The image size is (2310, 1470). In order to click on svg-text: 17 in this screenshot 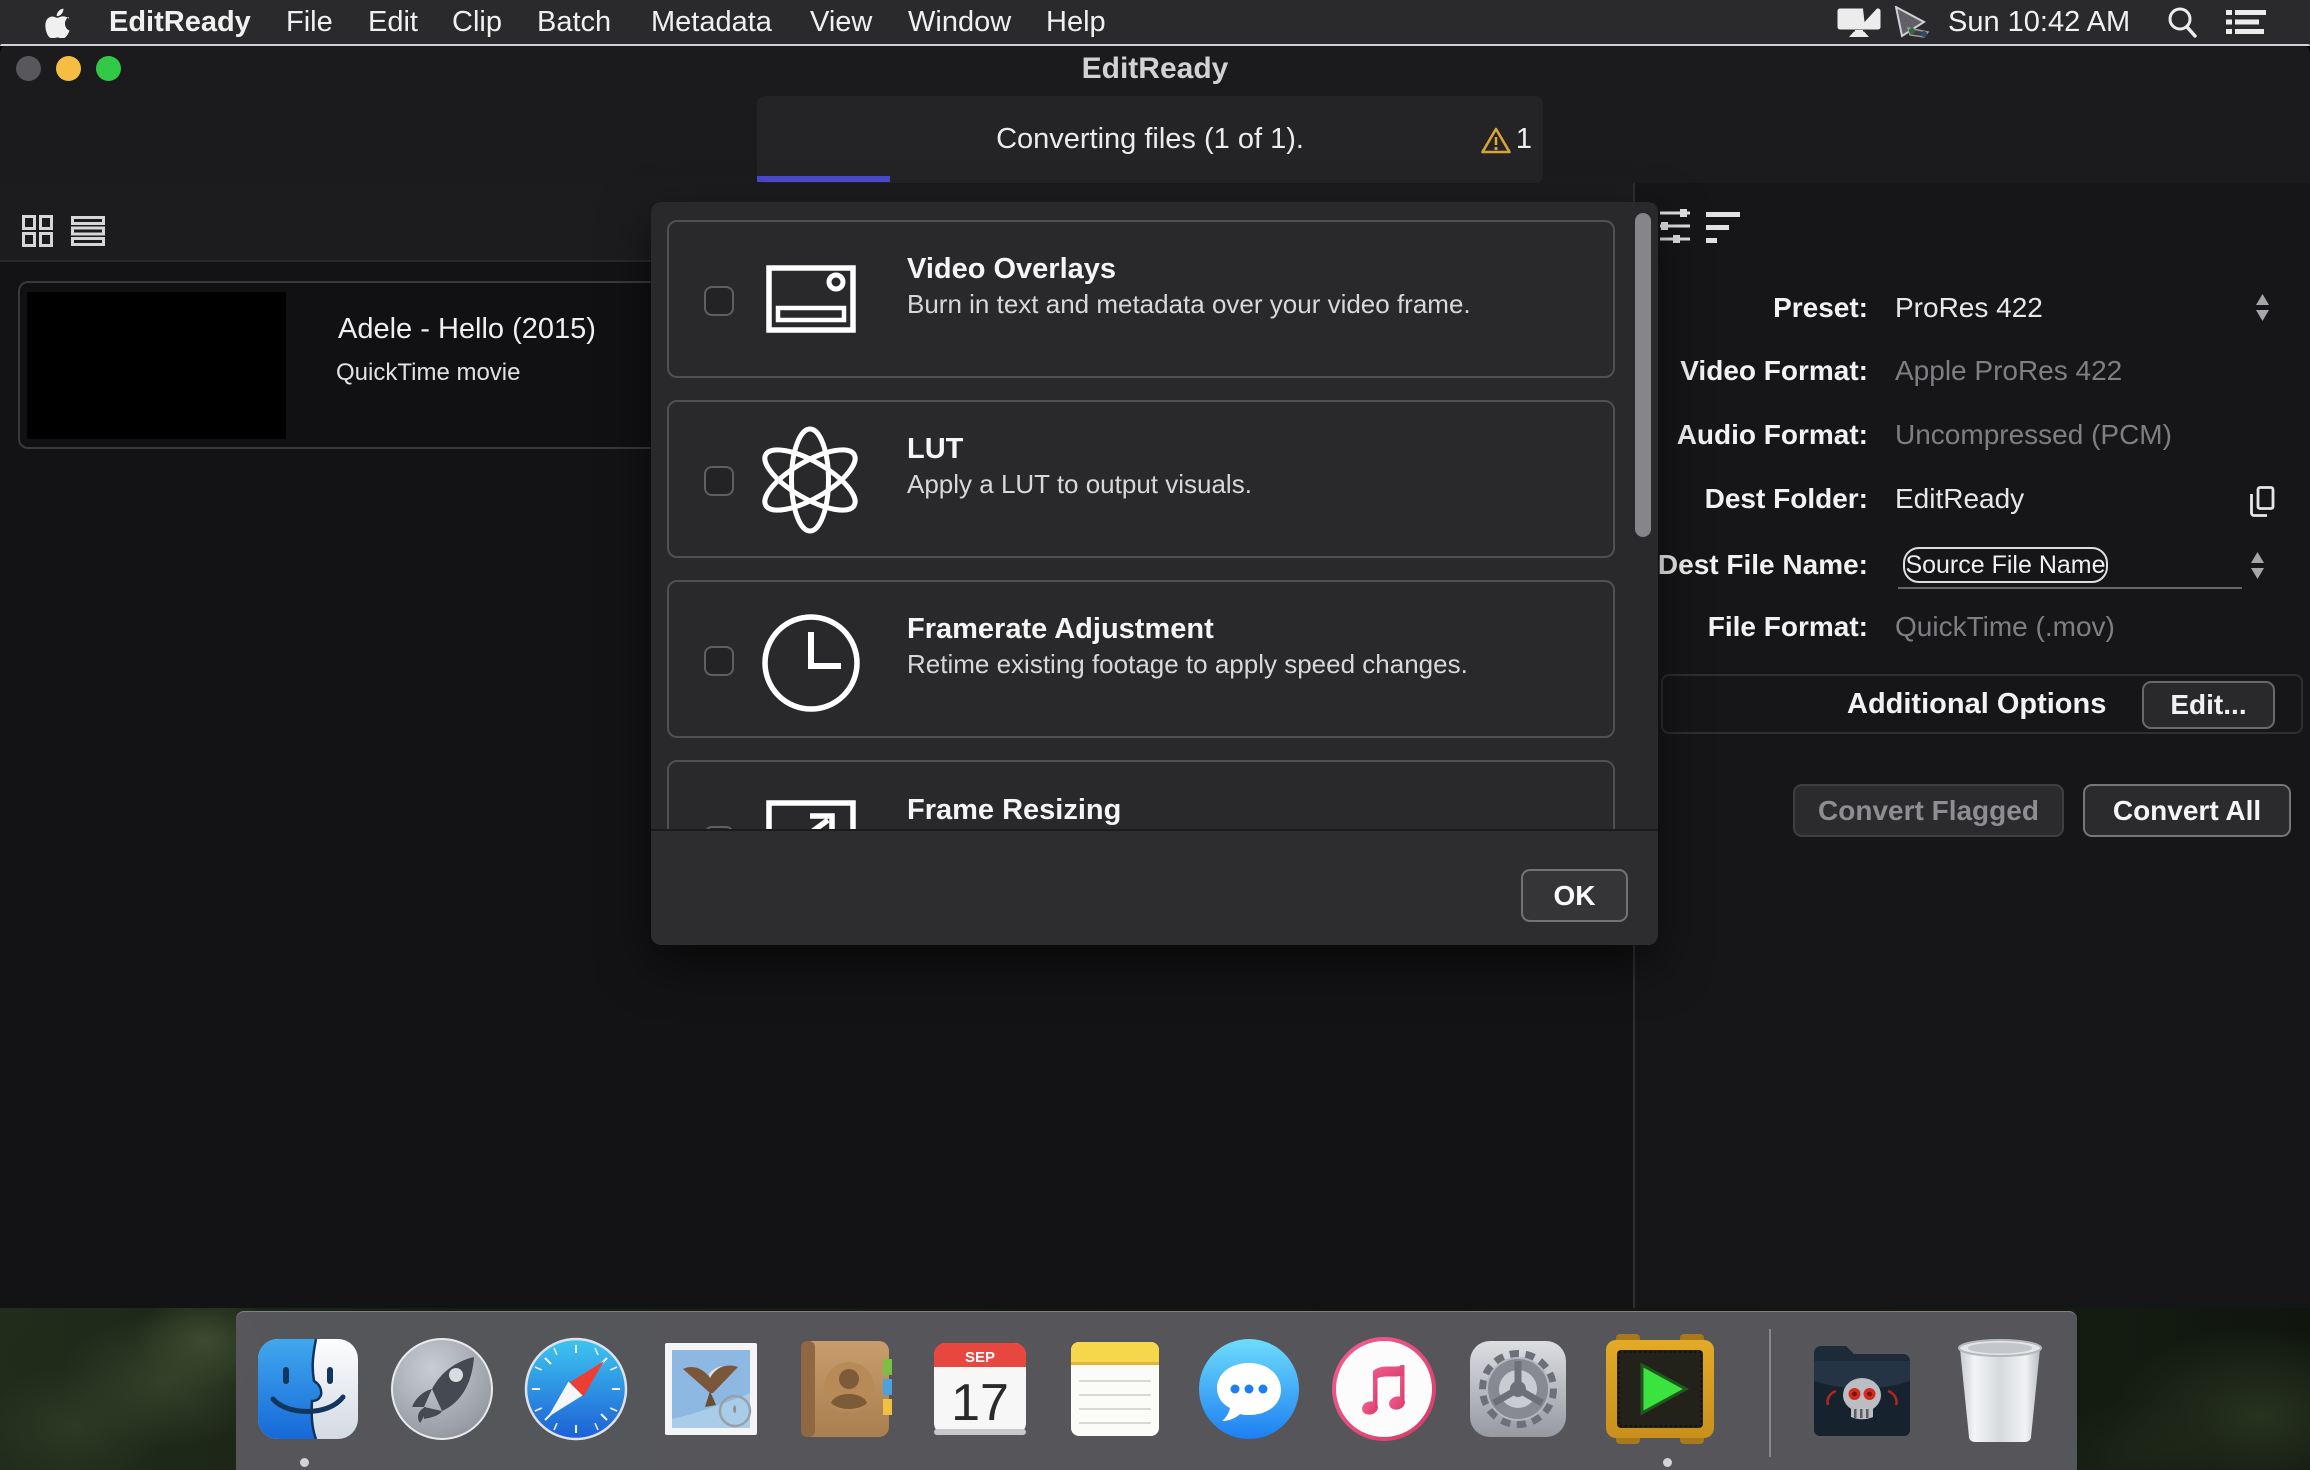, I will do `click(980, 1403)`.